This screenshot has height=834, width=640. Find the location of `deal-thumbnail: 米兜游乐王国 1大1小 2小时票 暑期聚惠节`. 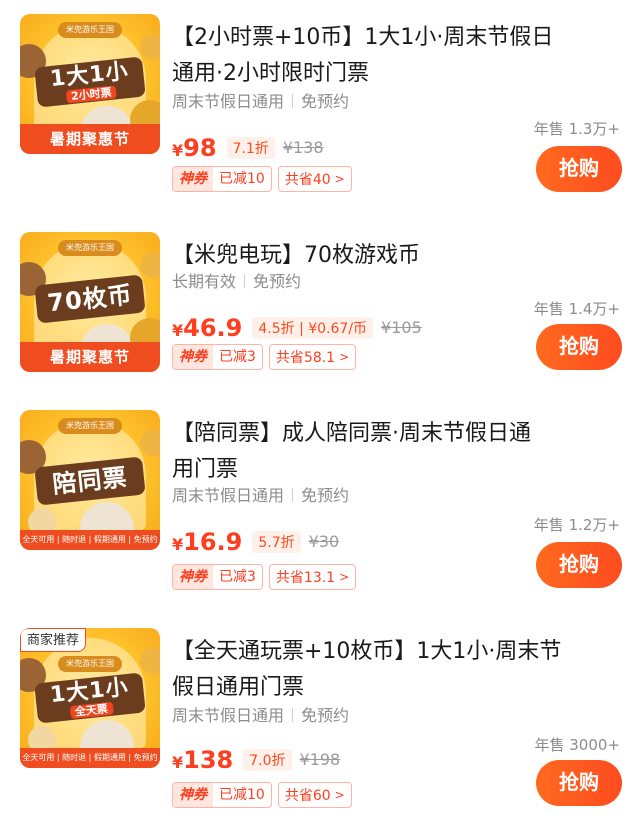

deal-thumbnail: 米兜游乐王国 1大1小 2小时票 暑期聚惠节 is located at coordinates (90, 84).